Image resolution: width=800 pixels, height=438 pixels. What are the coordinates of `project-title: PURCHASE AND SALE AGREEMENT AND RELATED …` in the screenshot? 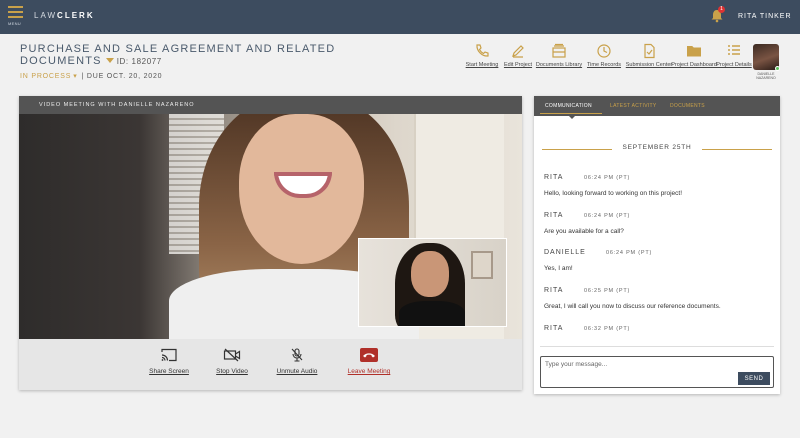 It's located at (185, 55).